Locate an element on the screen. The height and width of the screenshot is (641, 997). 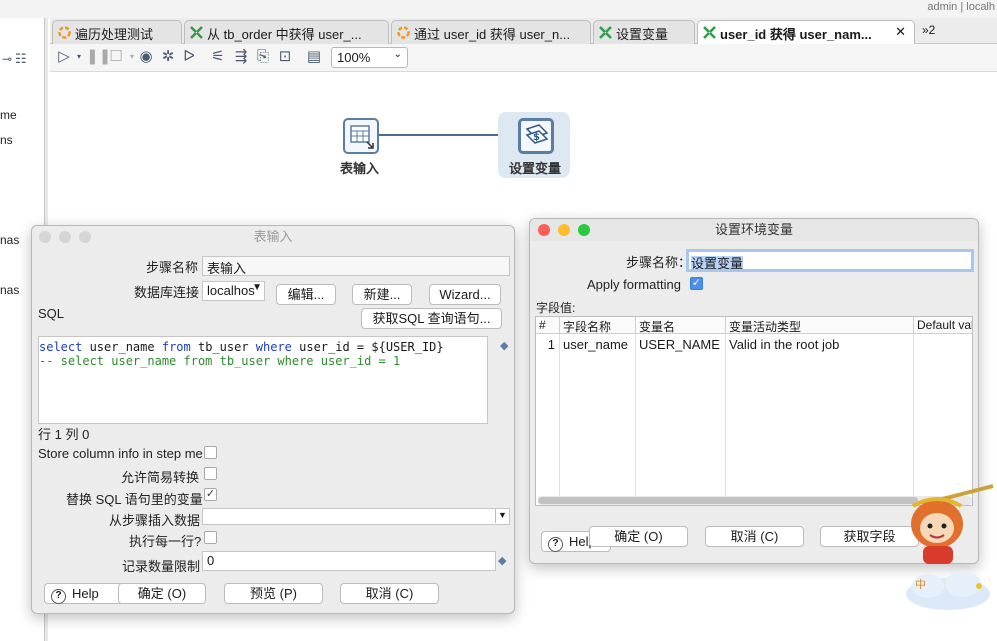
help-label: Help is located at coordinates (85, 593).